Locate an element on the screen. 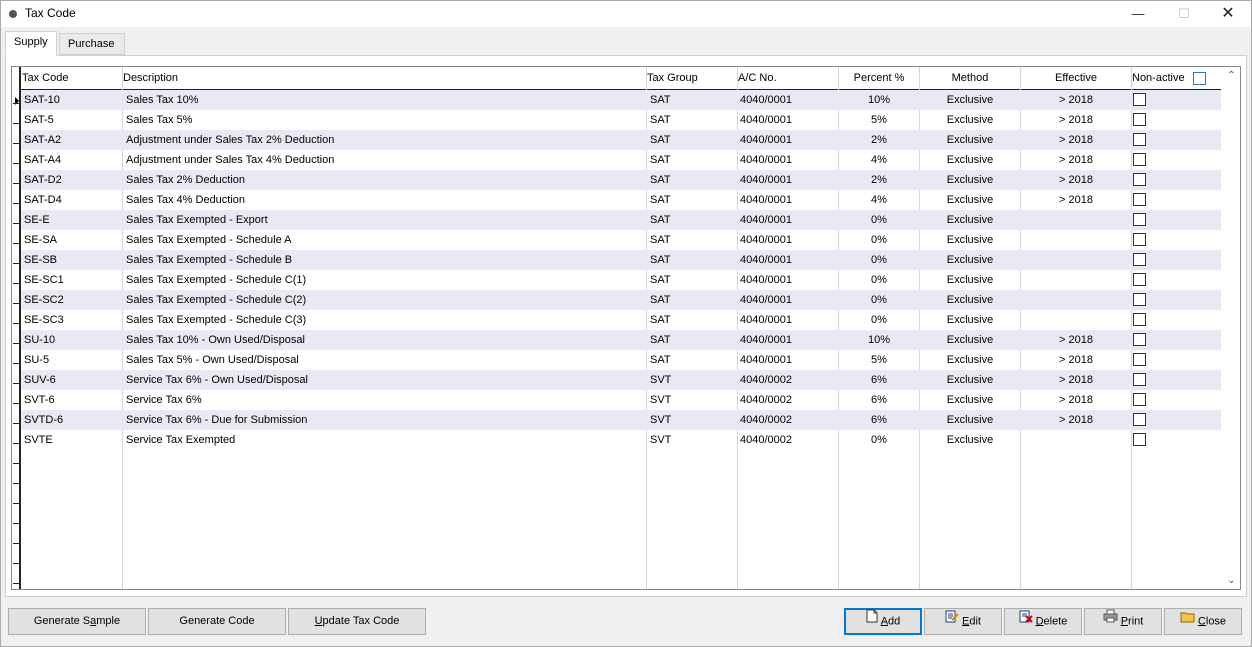 The image size is (1252, 647). cell-code: SAT-D4 is located at coordinates (43, 200).